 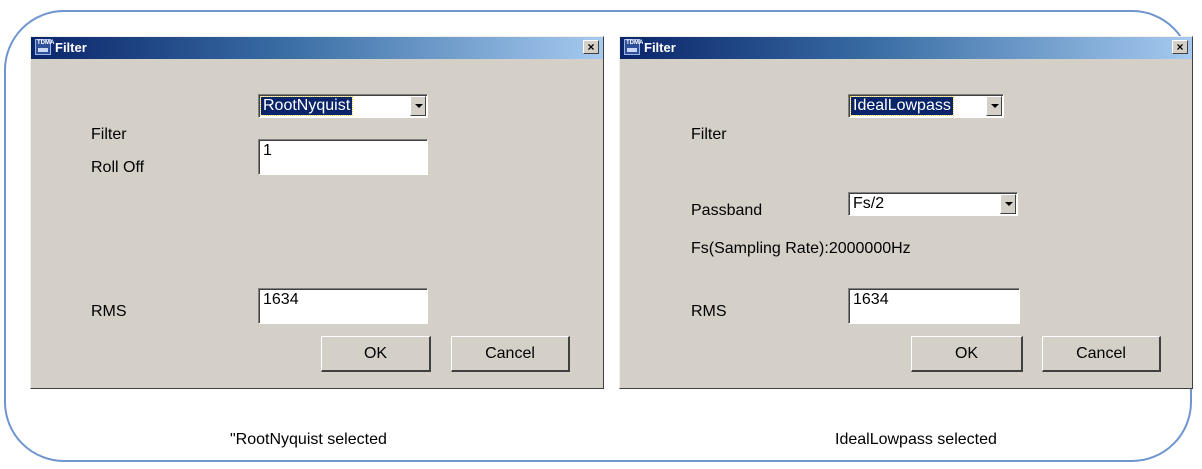 I want to click on passband-selected-value: Fs/2, so click(x=869, y=203).